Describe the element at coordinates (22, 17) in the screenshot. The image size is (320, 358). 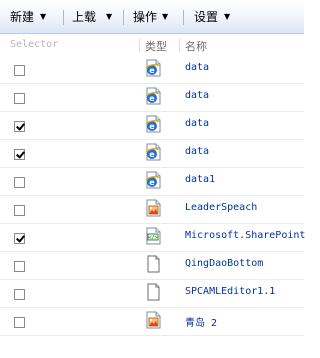
I see `new-label: 新建` at that location.